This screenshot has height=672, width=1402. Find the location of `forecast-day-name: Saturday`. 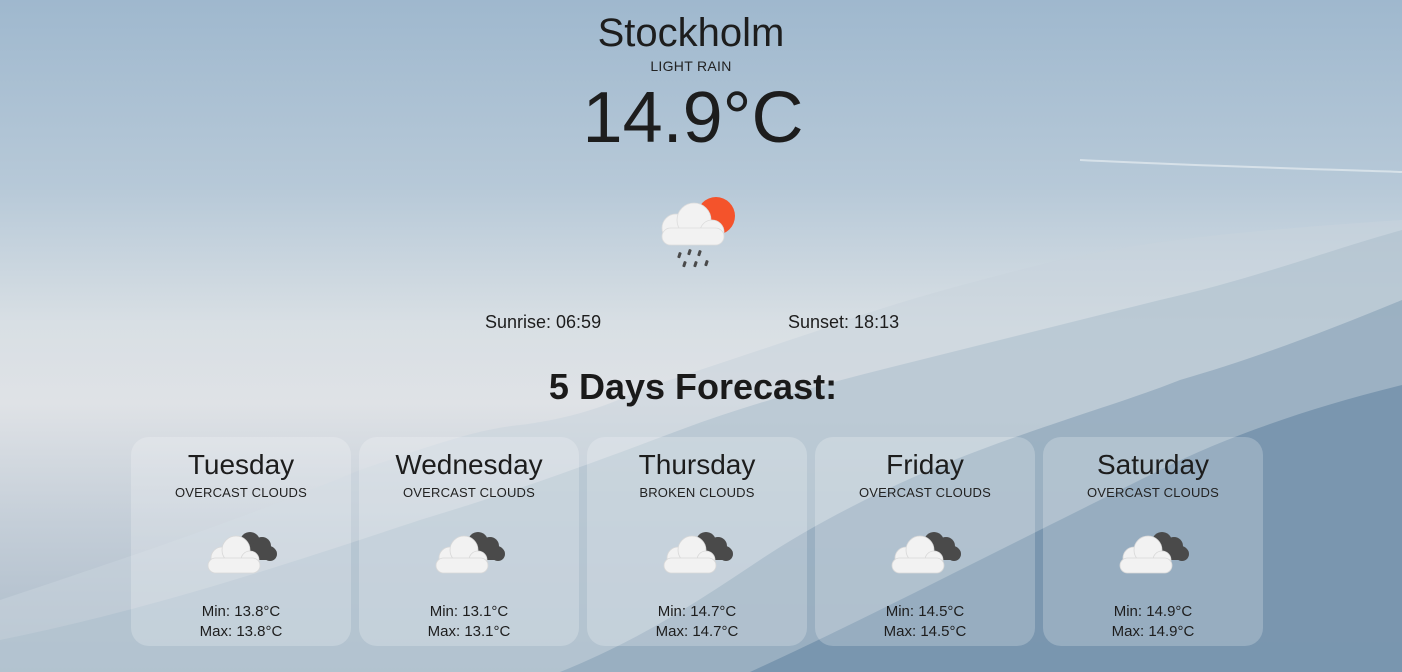

forecast-day-name: Saturday is located at coordinates (1153, 464).